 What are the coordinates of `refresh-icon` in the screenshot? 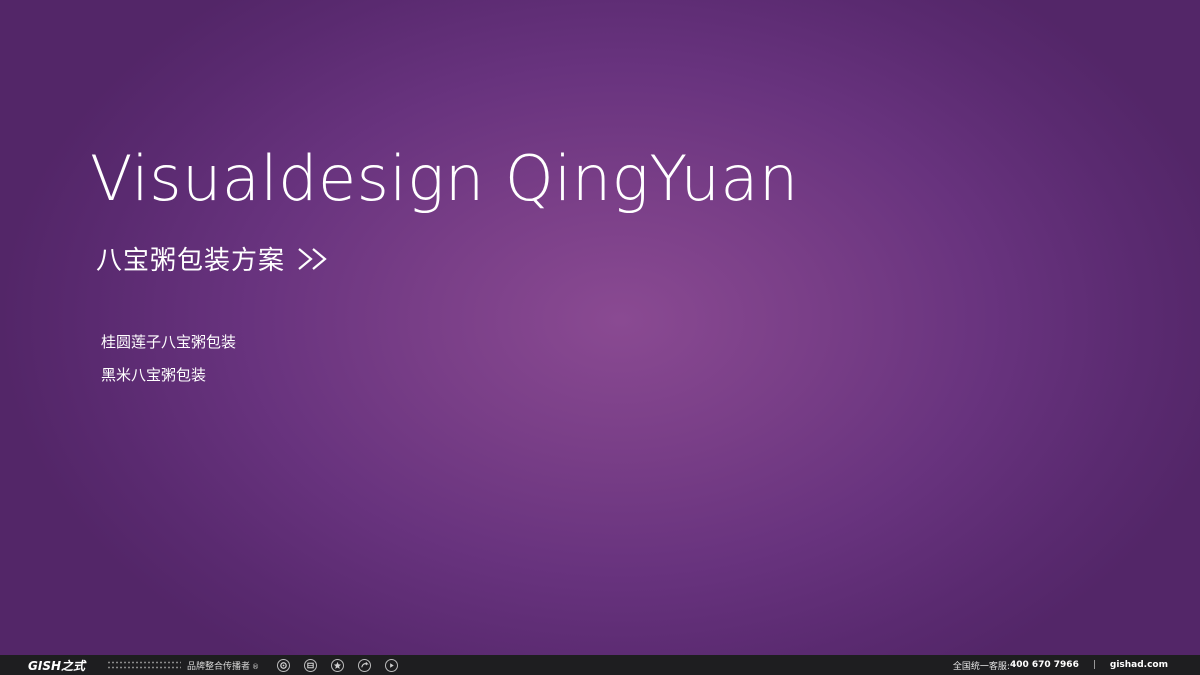 It's located at (284, 665).